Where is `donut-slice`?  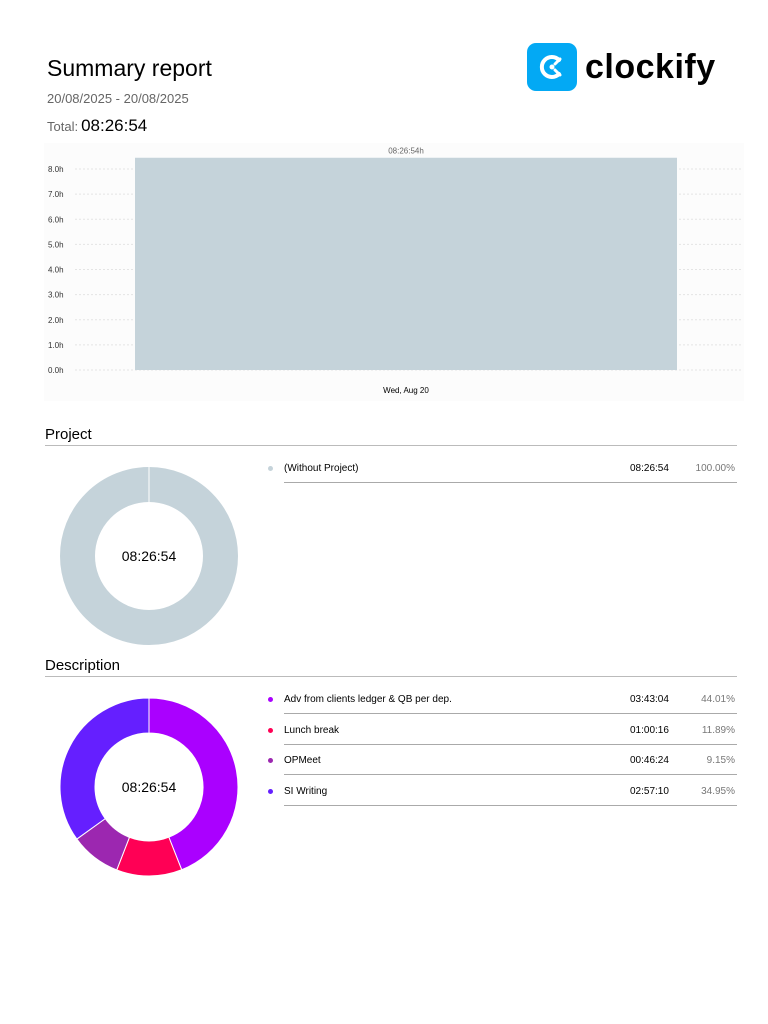
donut-slice is located at coordinates (104, 768).